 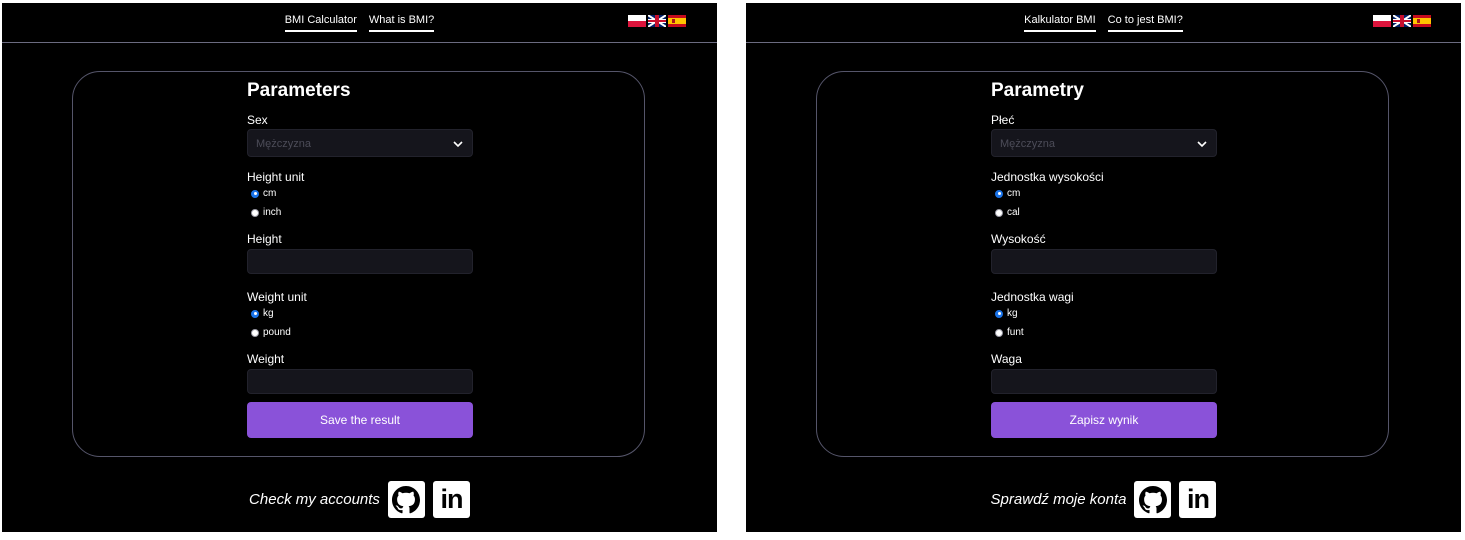 I want to click on height-unit-label: Jednostka wysokości, so click(x=1047, y=177).